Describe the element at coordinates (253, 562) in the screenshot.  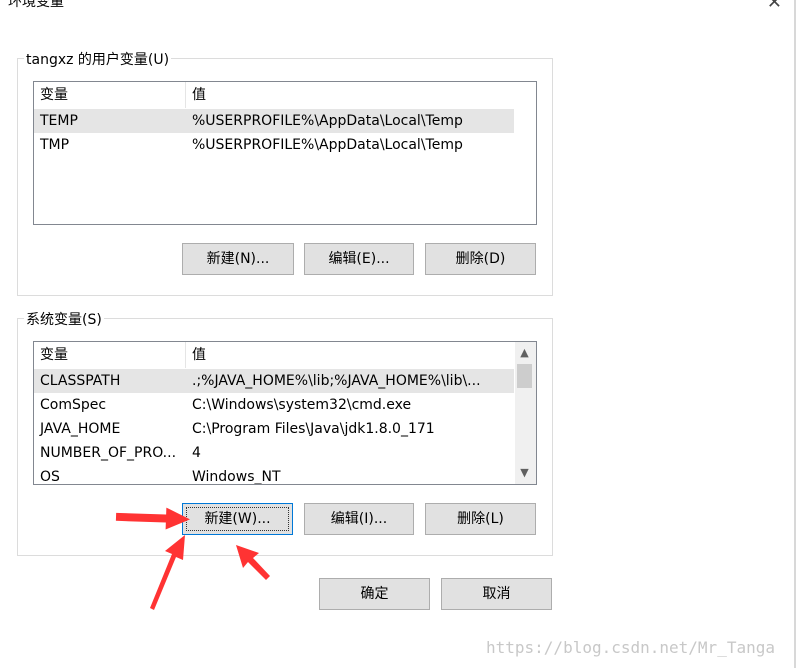
I see `arrow-bottom-right-icon` at that location.